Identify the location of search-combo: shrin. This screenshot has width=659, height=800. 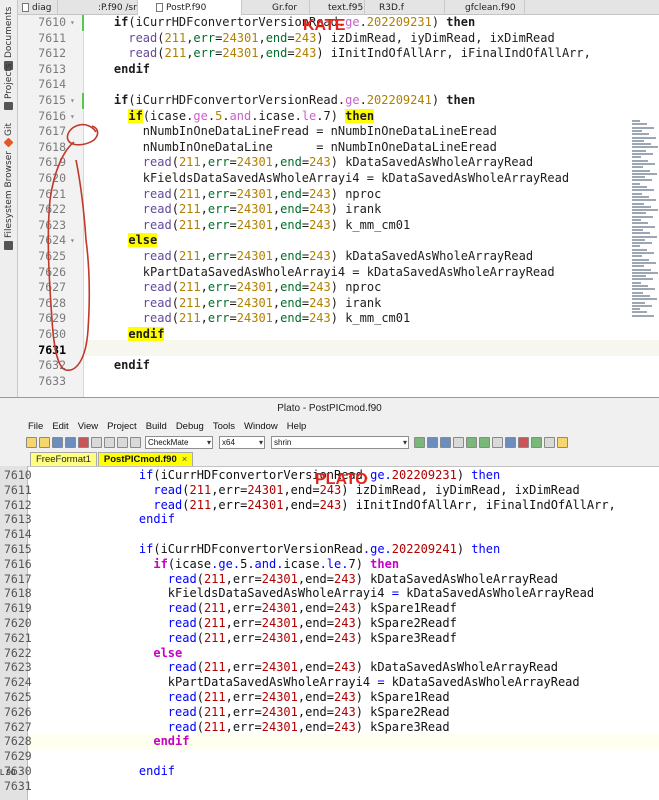
(340, 442).